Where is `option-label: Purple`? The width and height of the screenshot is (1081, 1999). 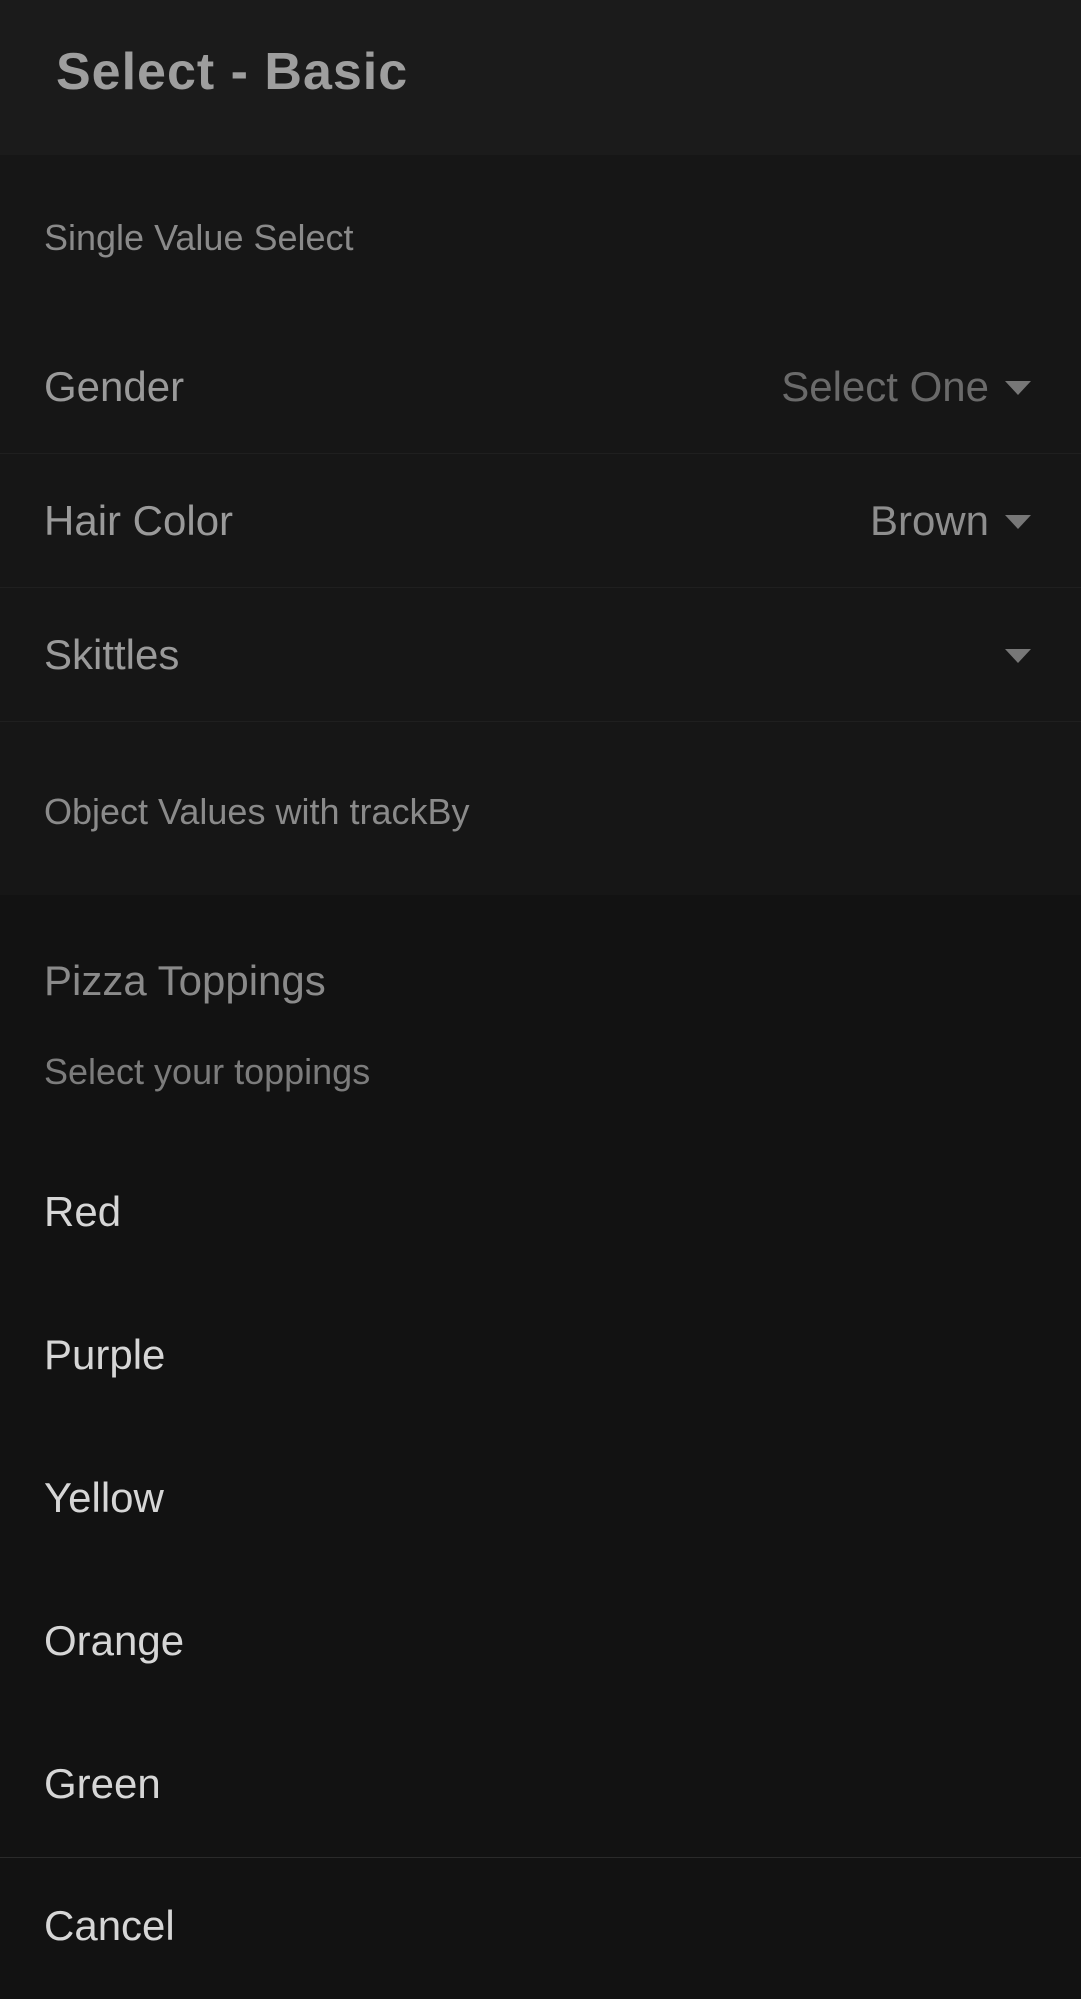 option-label: Purple is located at coordinates (105, 1354).